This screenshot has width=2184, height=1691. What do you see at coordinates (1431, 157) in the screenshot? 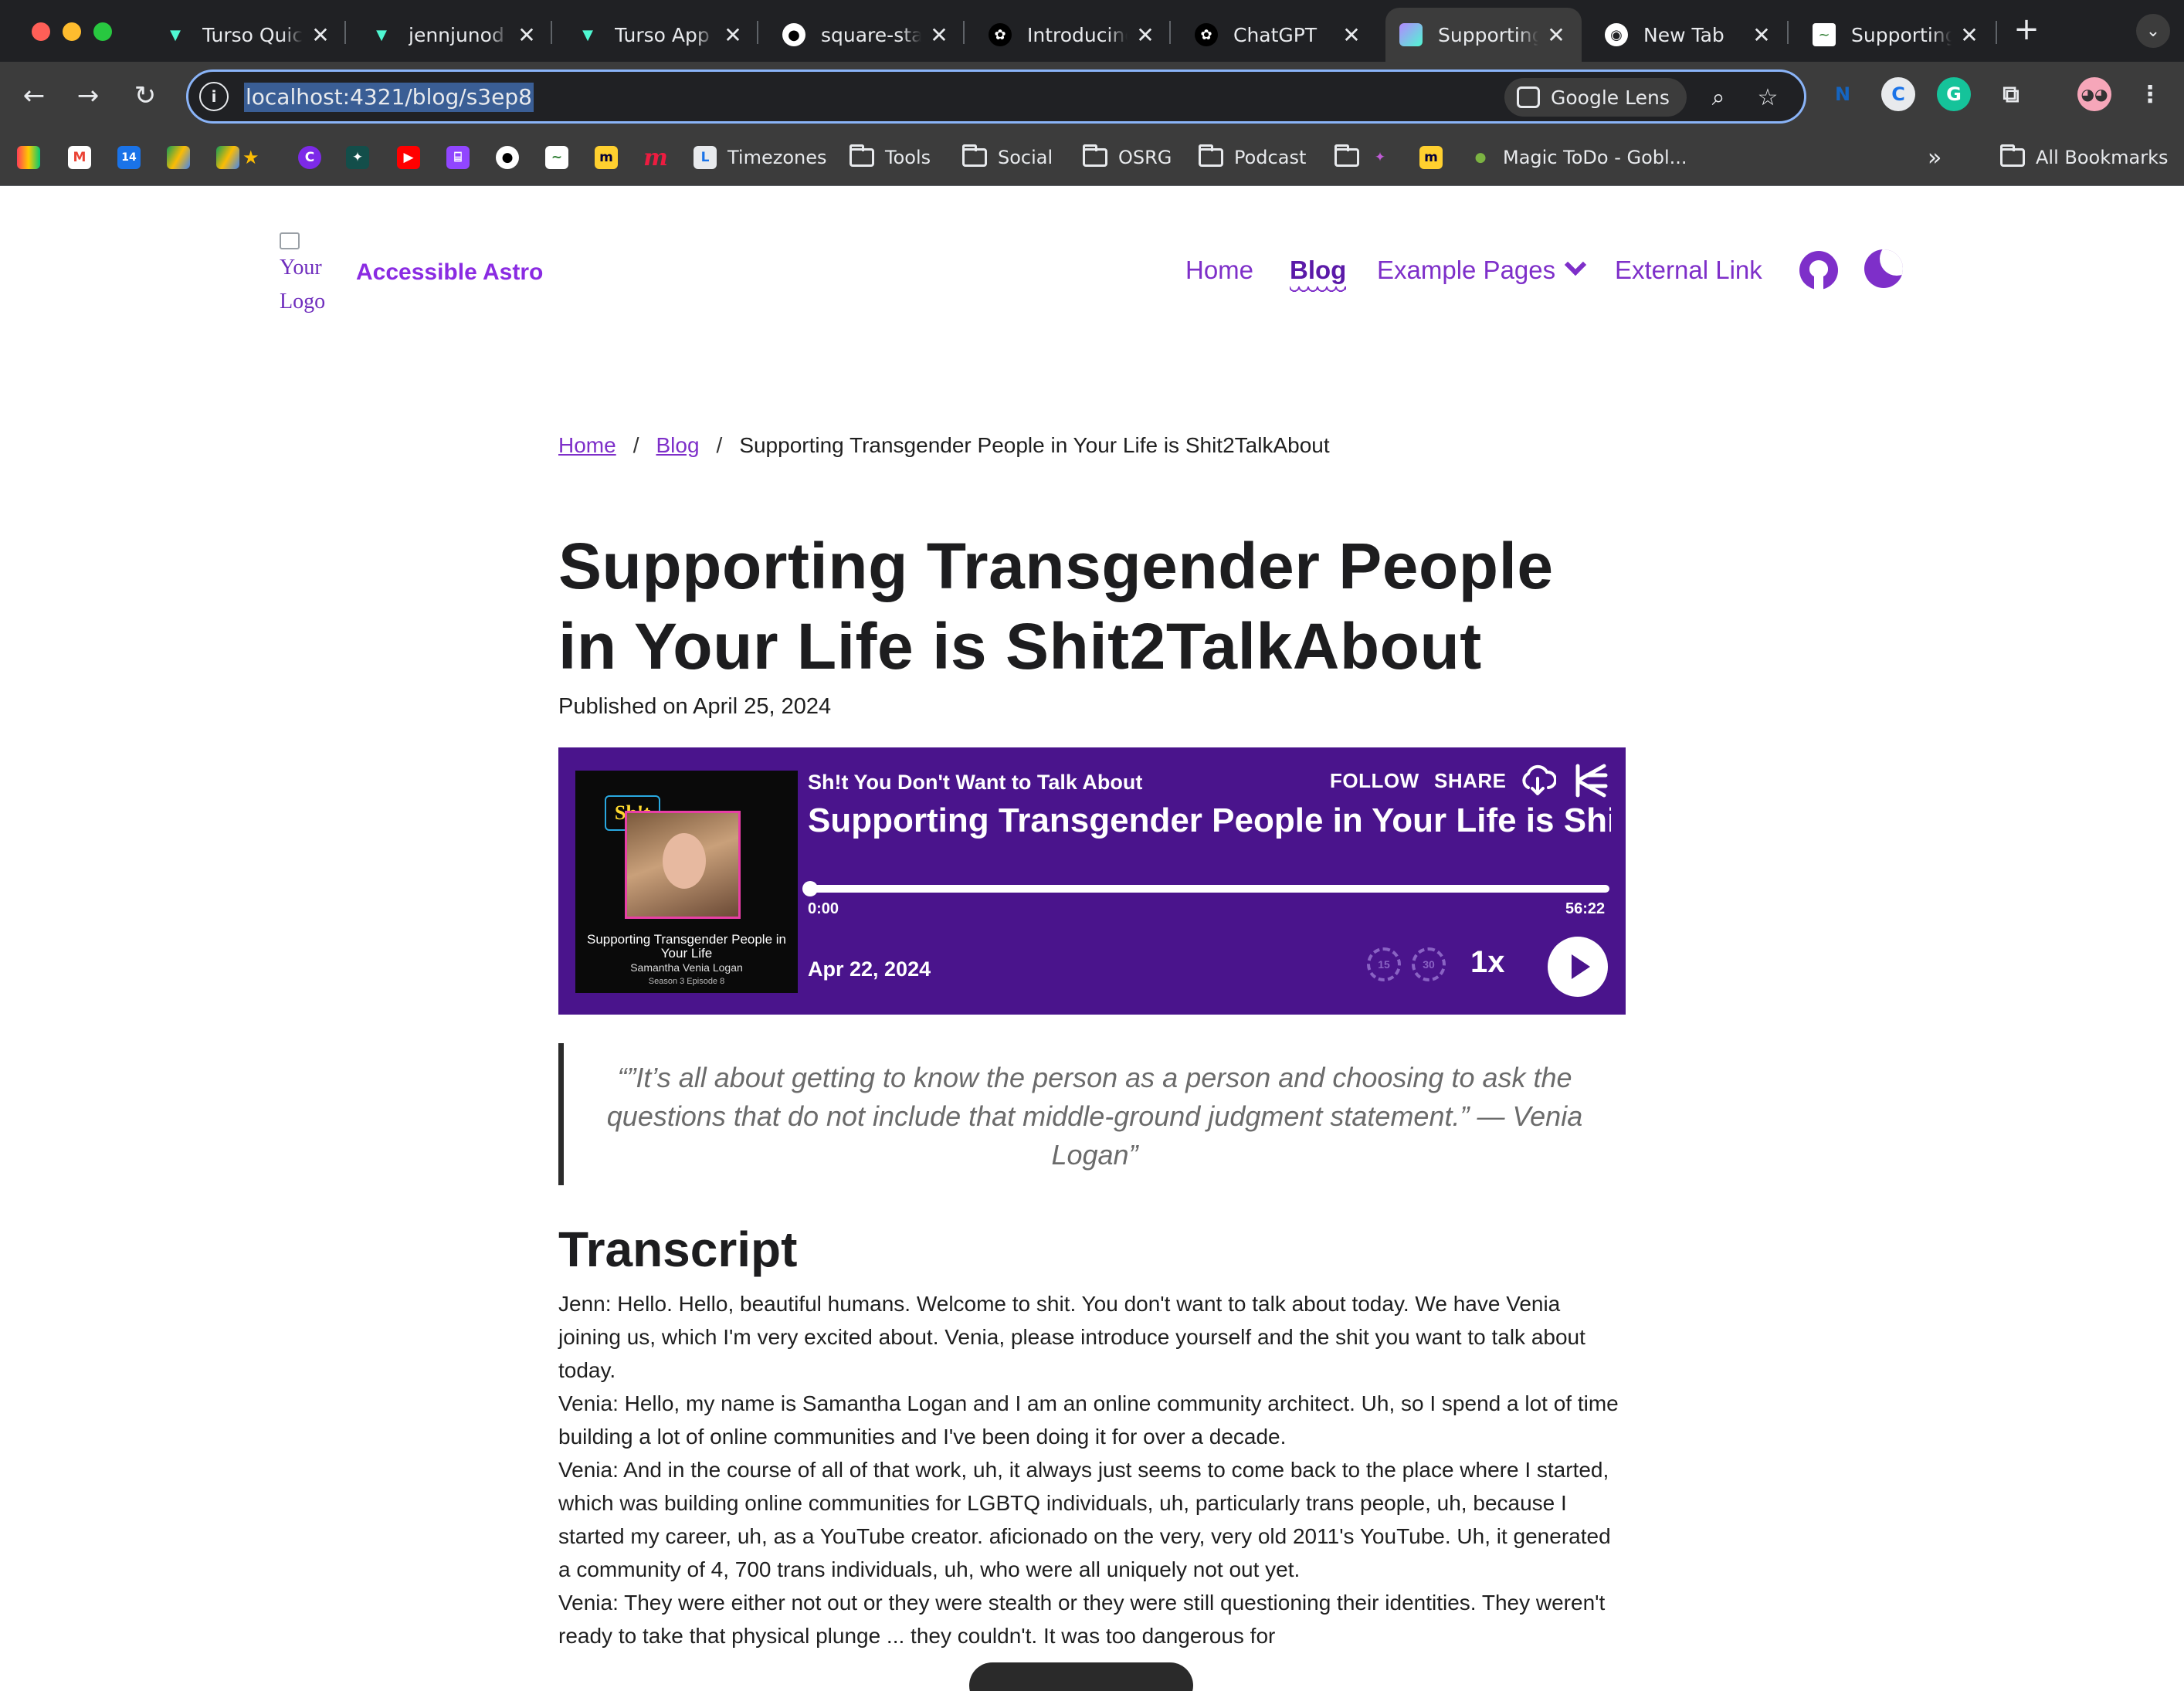
I see `bookmark-miro-2: m` at bounding box center [1431, 157].